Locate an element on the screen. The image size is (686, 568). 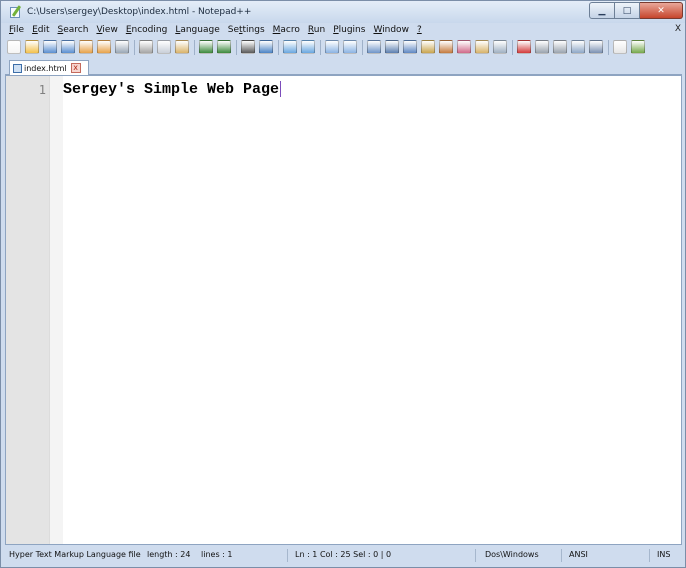
close-document-button: X is located at coordinates (678, 29).